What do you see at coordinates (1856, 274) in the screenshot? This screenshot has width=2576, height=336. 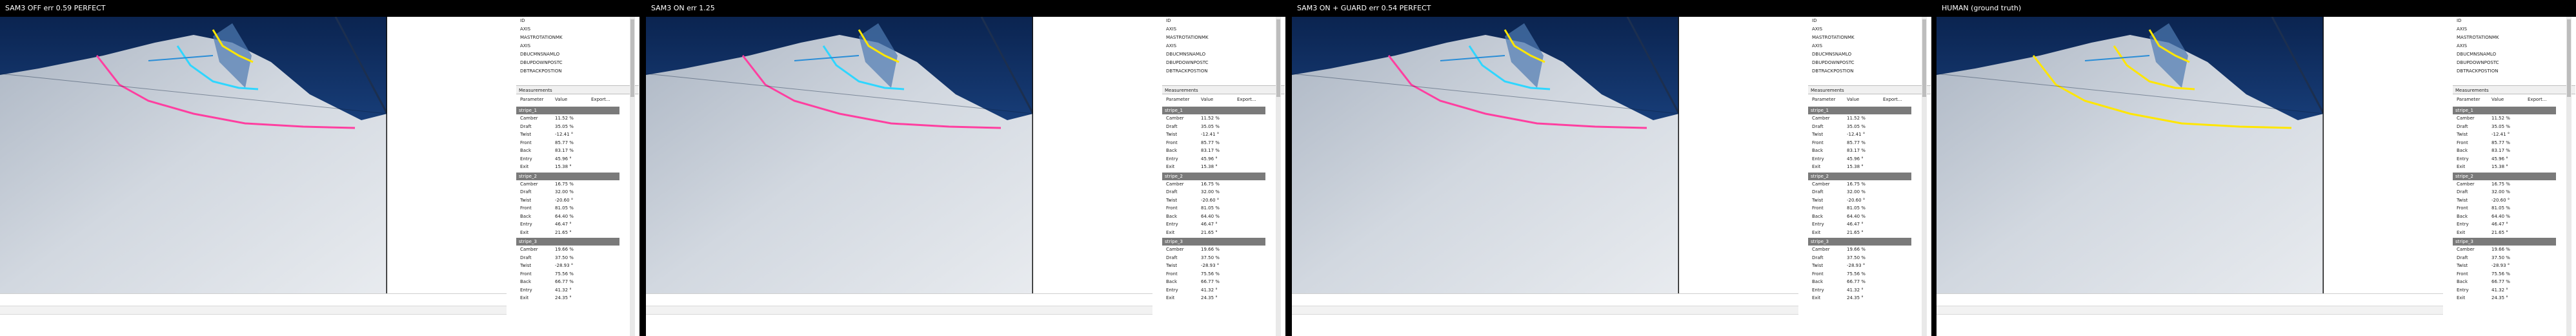 I see `param-value: 75.56 %` at bounding box center [1856, 274].